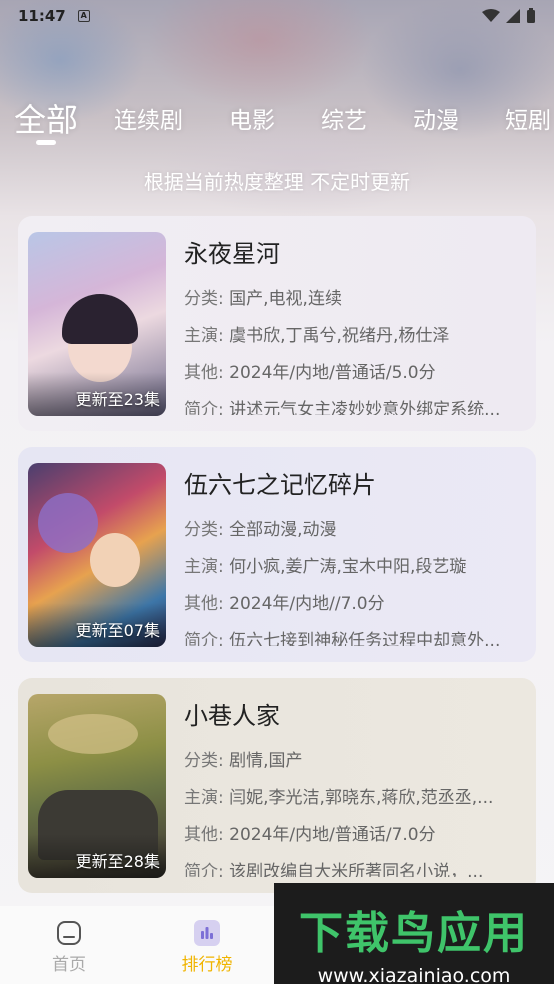  What do you see at coordinates (284, 118) in the screenshot?
I see `category-tabs: 全部 连续剧 电影 综艺 动漫 短剧` at bounding box center [284, 118].